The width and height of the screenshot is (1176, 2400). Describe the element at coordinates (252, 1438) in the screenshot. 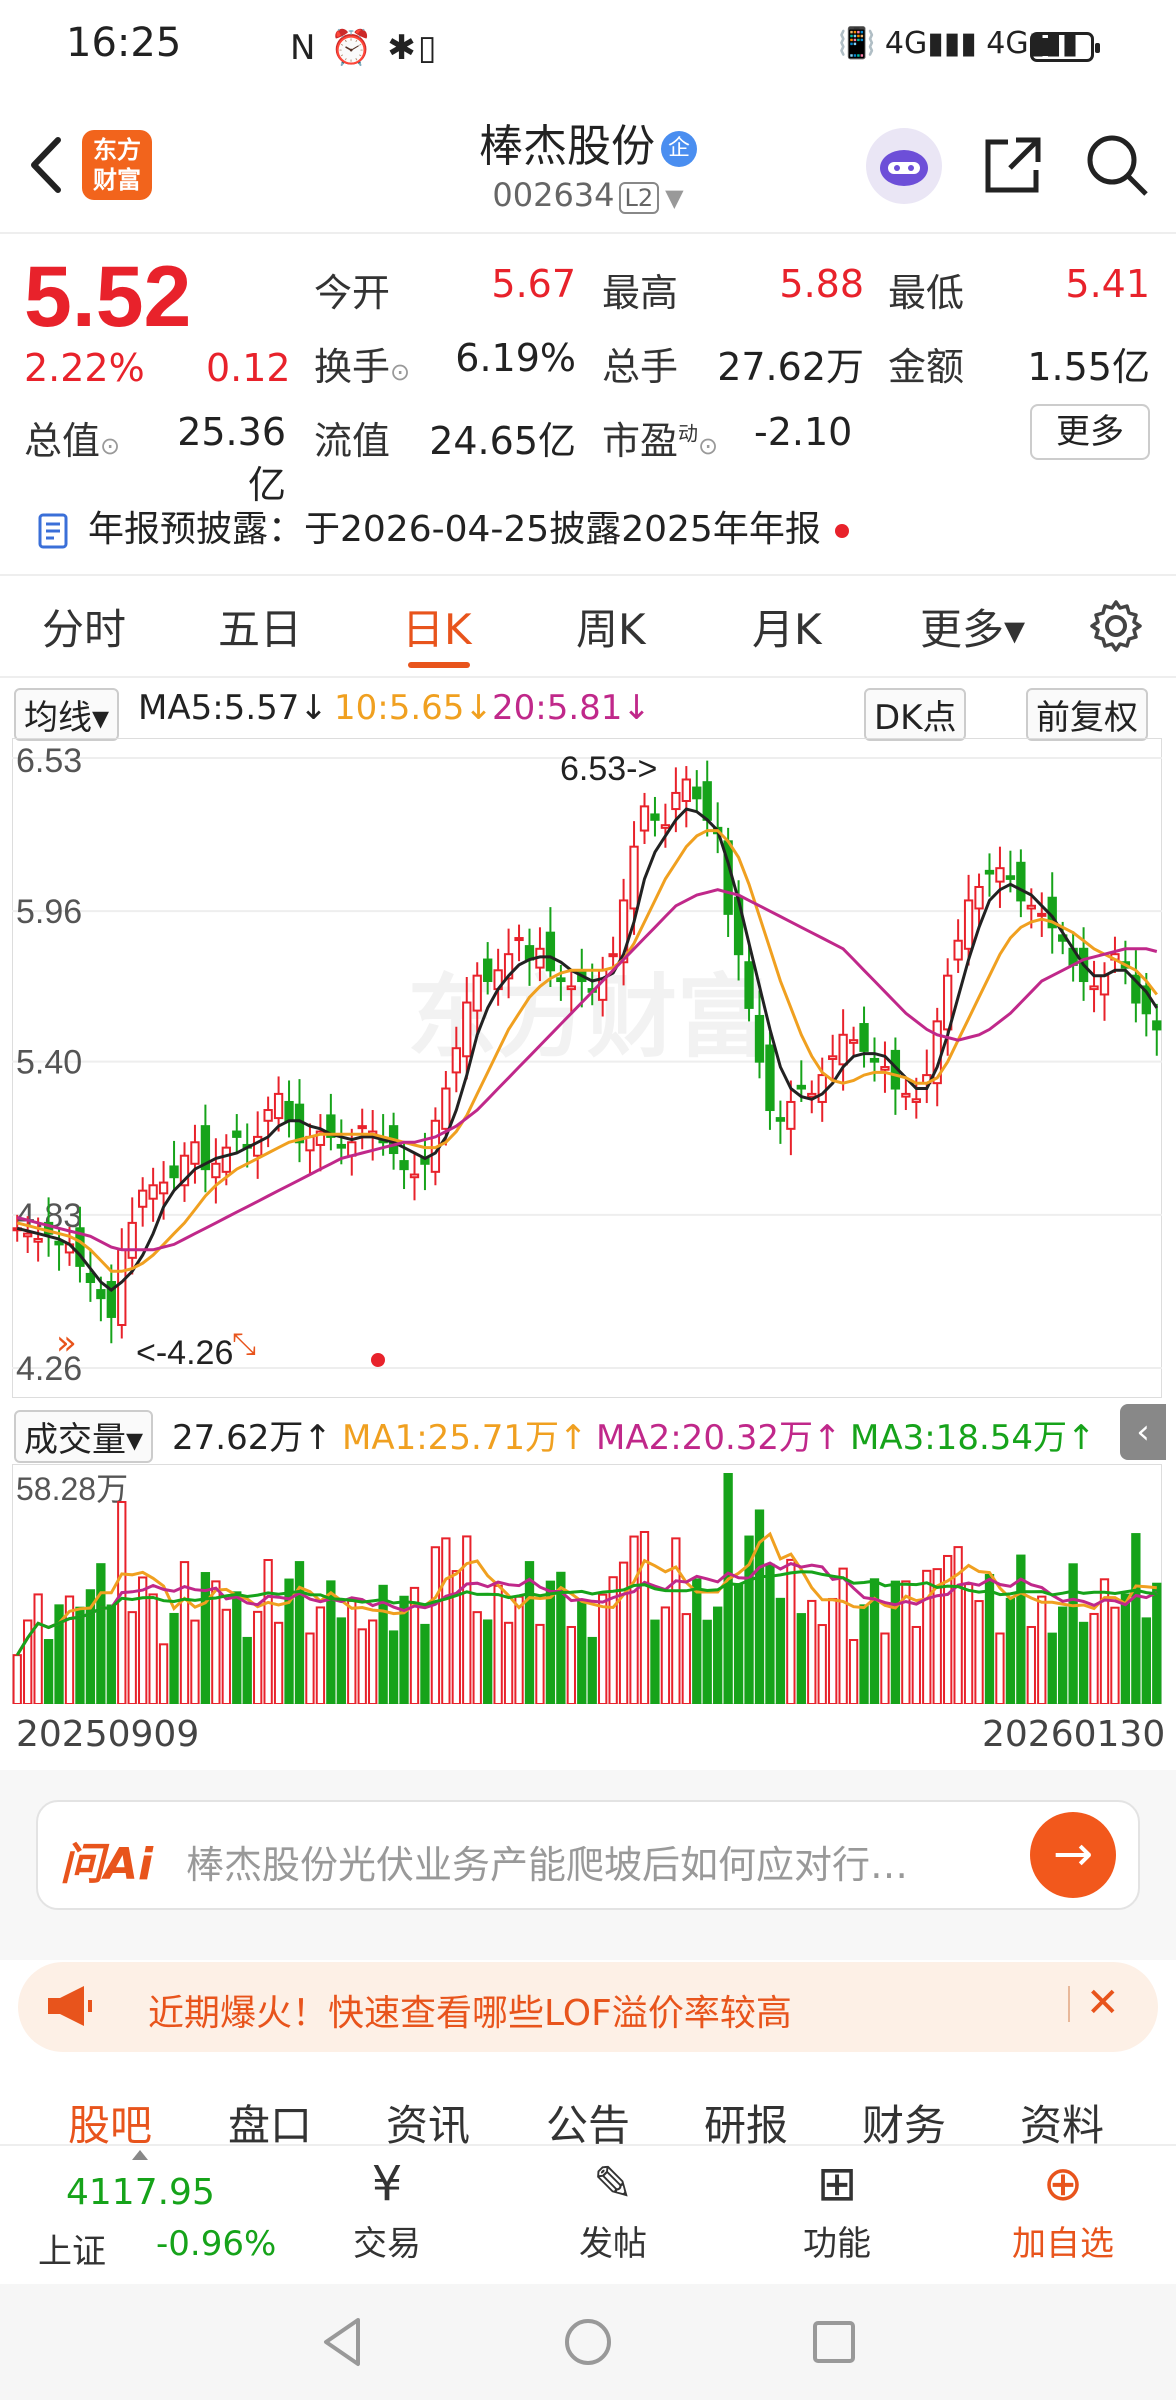

I see `volume-current: 27.62万↑` at that location.